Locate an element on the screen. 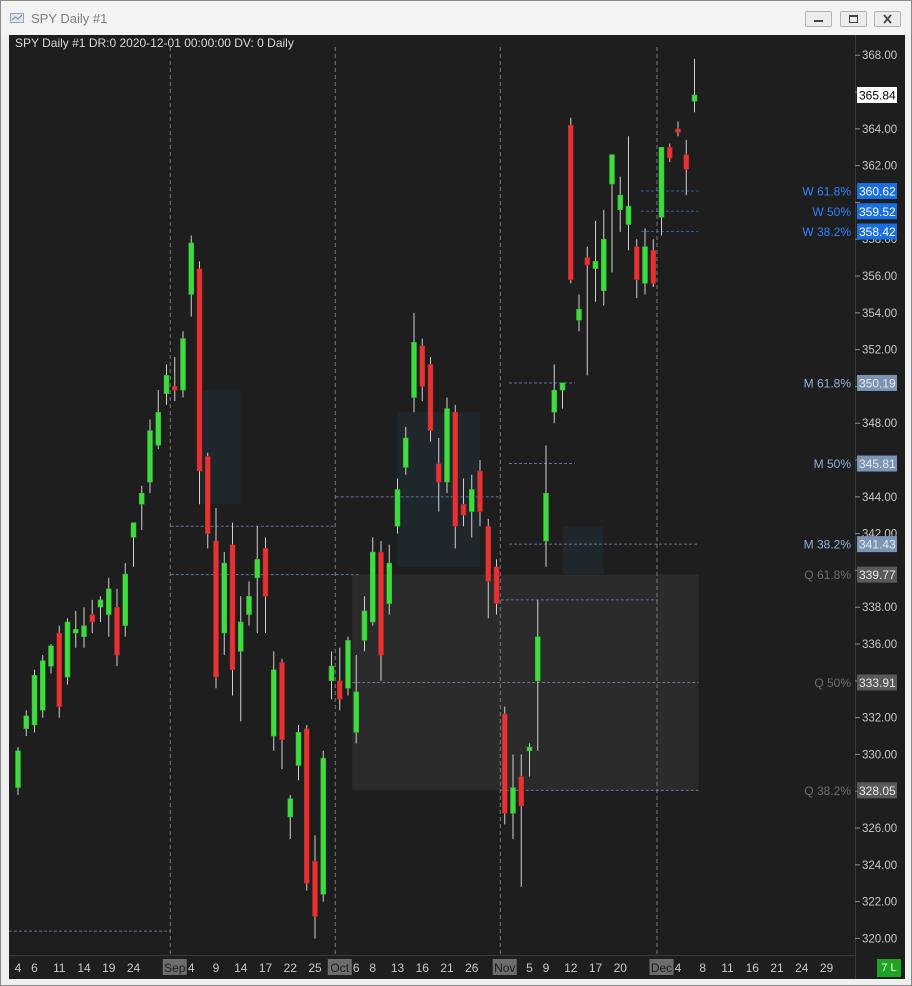  x-tick-label: 13 is located at coordinates (398, 968).